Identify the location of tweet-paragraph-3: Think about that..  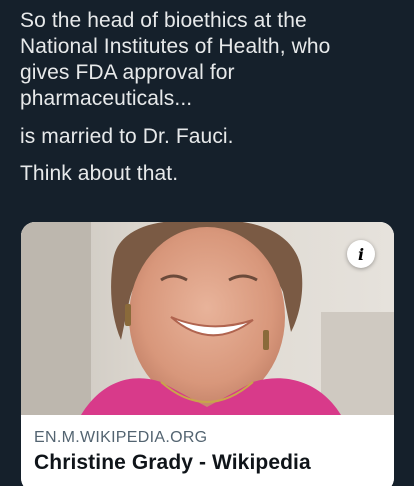
(99, 173).